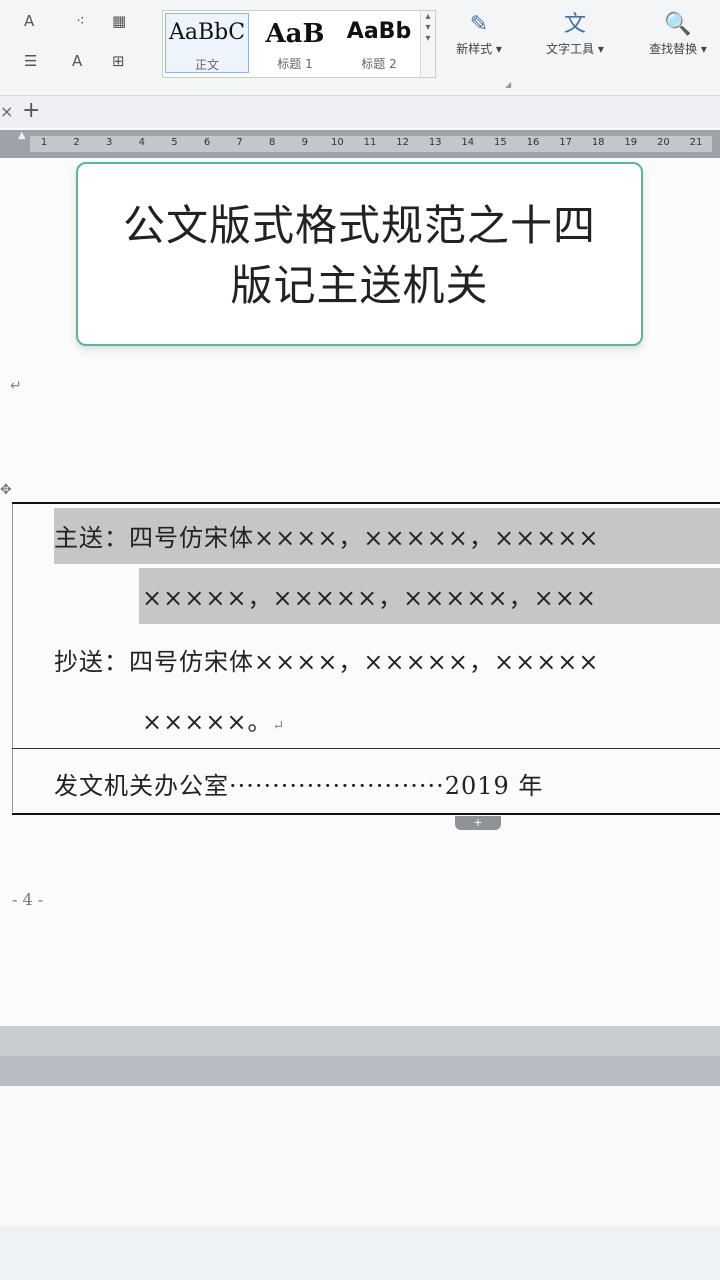 The width and height of the screenshot is (720, 1280). What do you see at coordinates (6, 490) in the screenshot?
I see `table-move-handle-icon: ✥` at bounding box center [6, 490].